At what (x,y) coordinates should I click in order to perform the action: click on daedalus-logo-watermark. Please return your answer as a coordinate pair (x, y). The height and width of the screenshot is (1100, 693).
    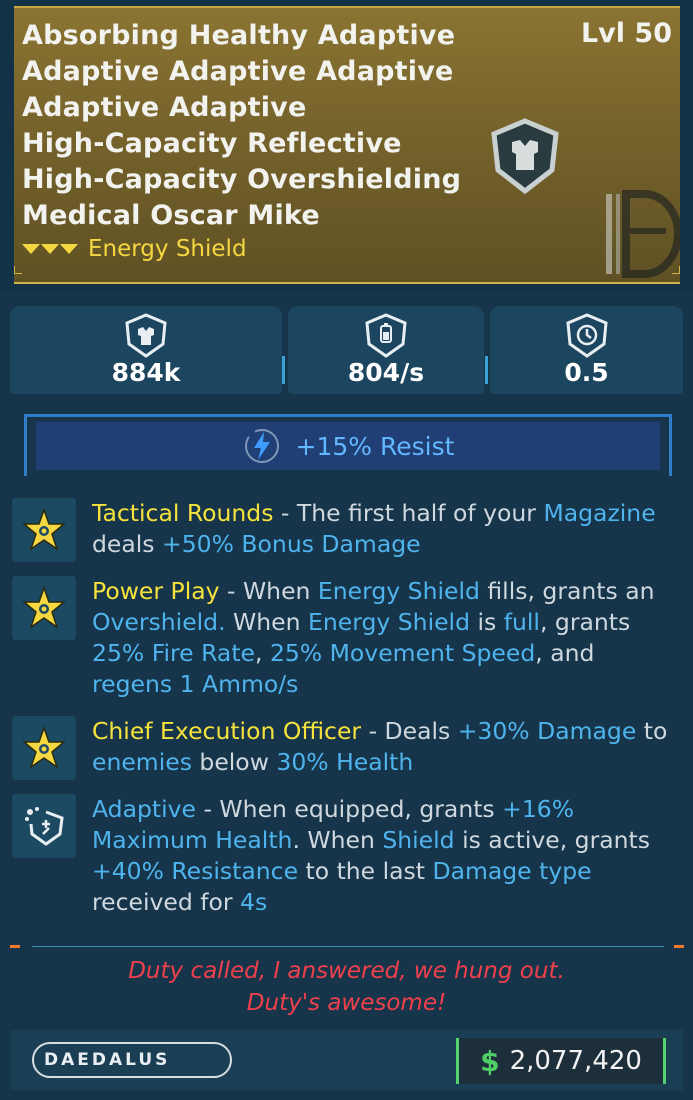
    Looking at the image, I should click on (643, 234).